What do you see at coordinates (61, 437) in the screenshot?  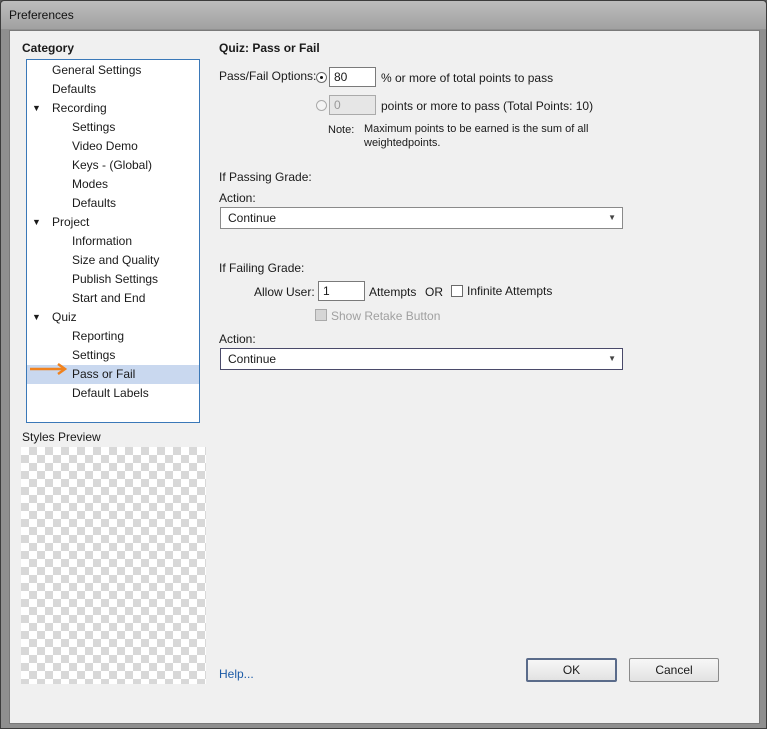 I see `styles-preview-label: Styles Preview` at bounding box center [61, 437].